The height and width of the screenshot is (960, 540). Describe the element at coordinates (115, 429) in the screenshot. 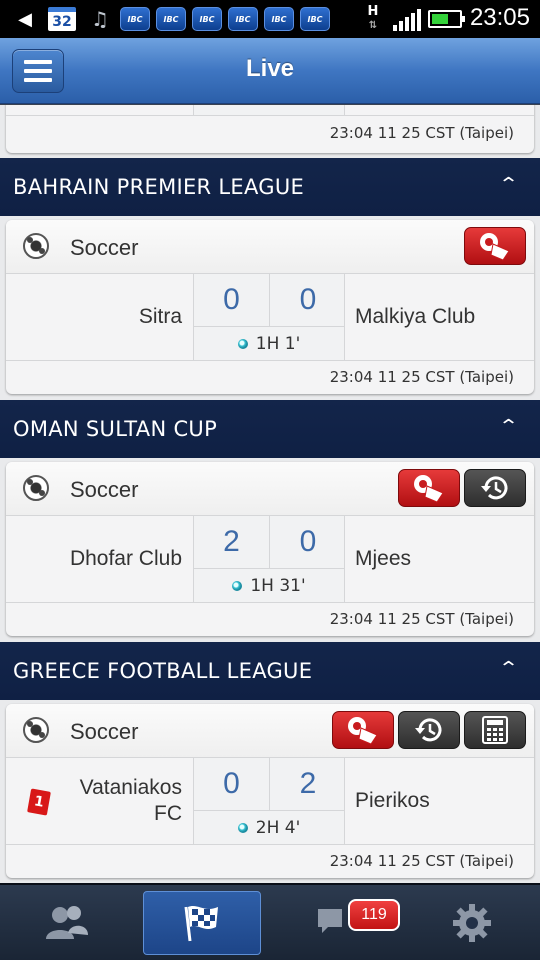

I see `league-name: OMAN SULTAN CUP` at that location.